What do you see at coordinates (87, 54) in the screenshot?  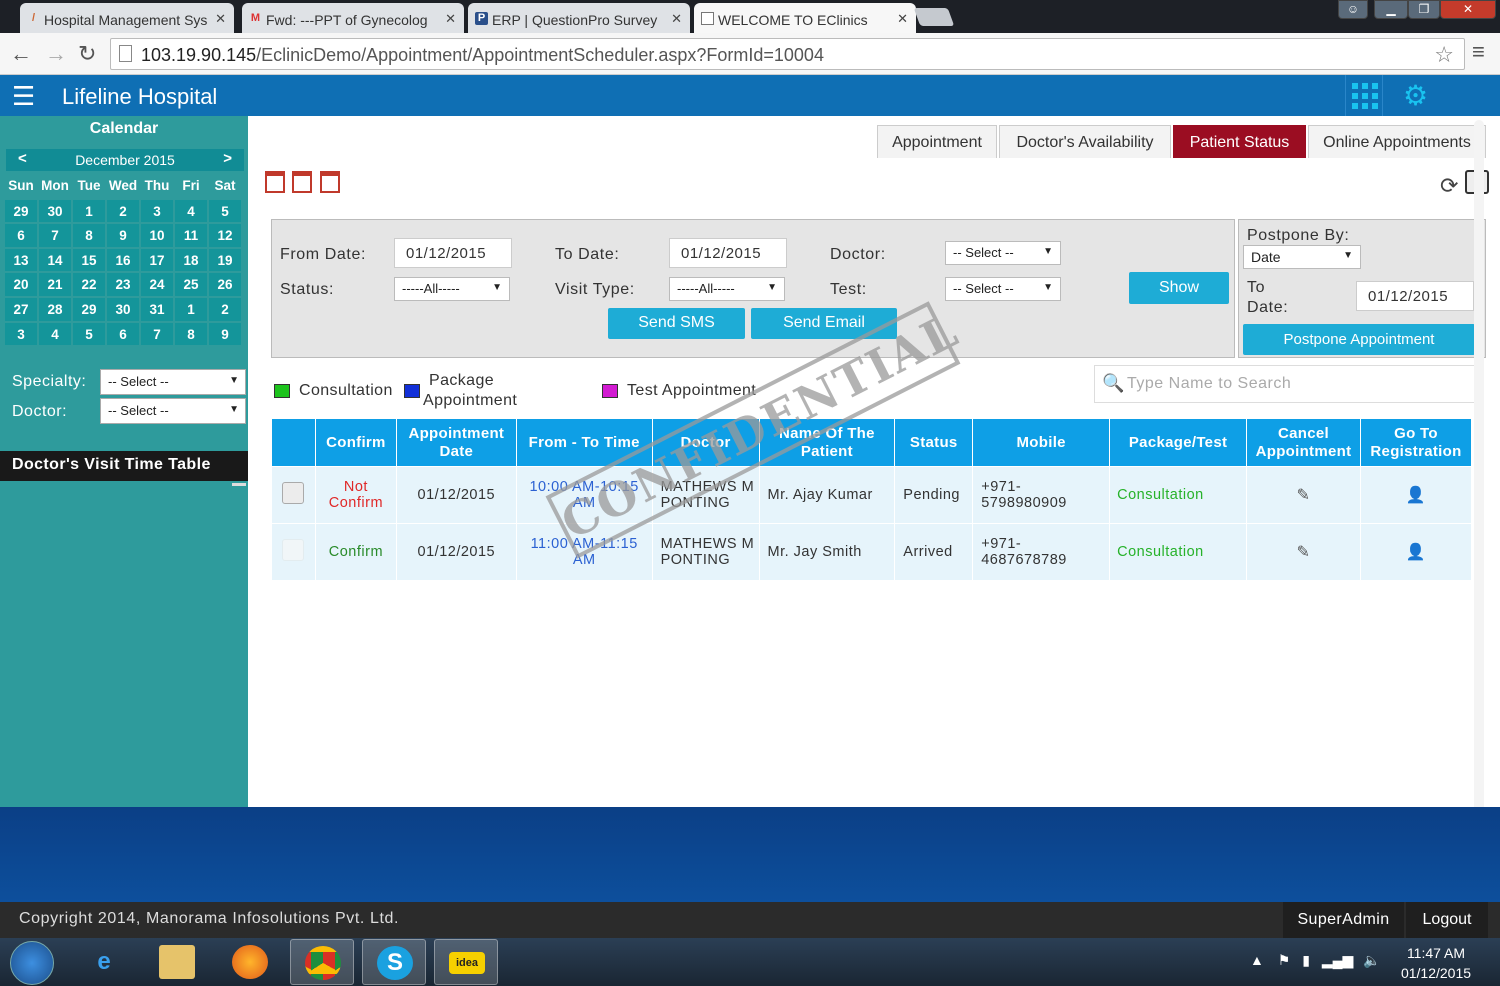 I see `reload-icon: ↻` at bounding box center [87, 54].